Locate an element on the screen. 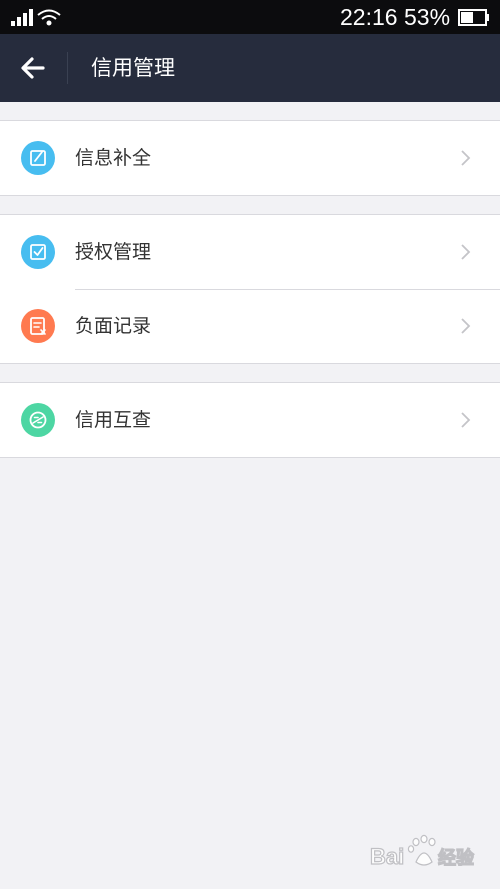 This screenshot has width=500, height=889. menu-group-3: 信用互查 is located at coordinates (250, 420).